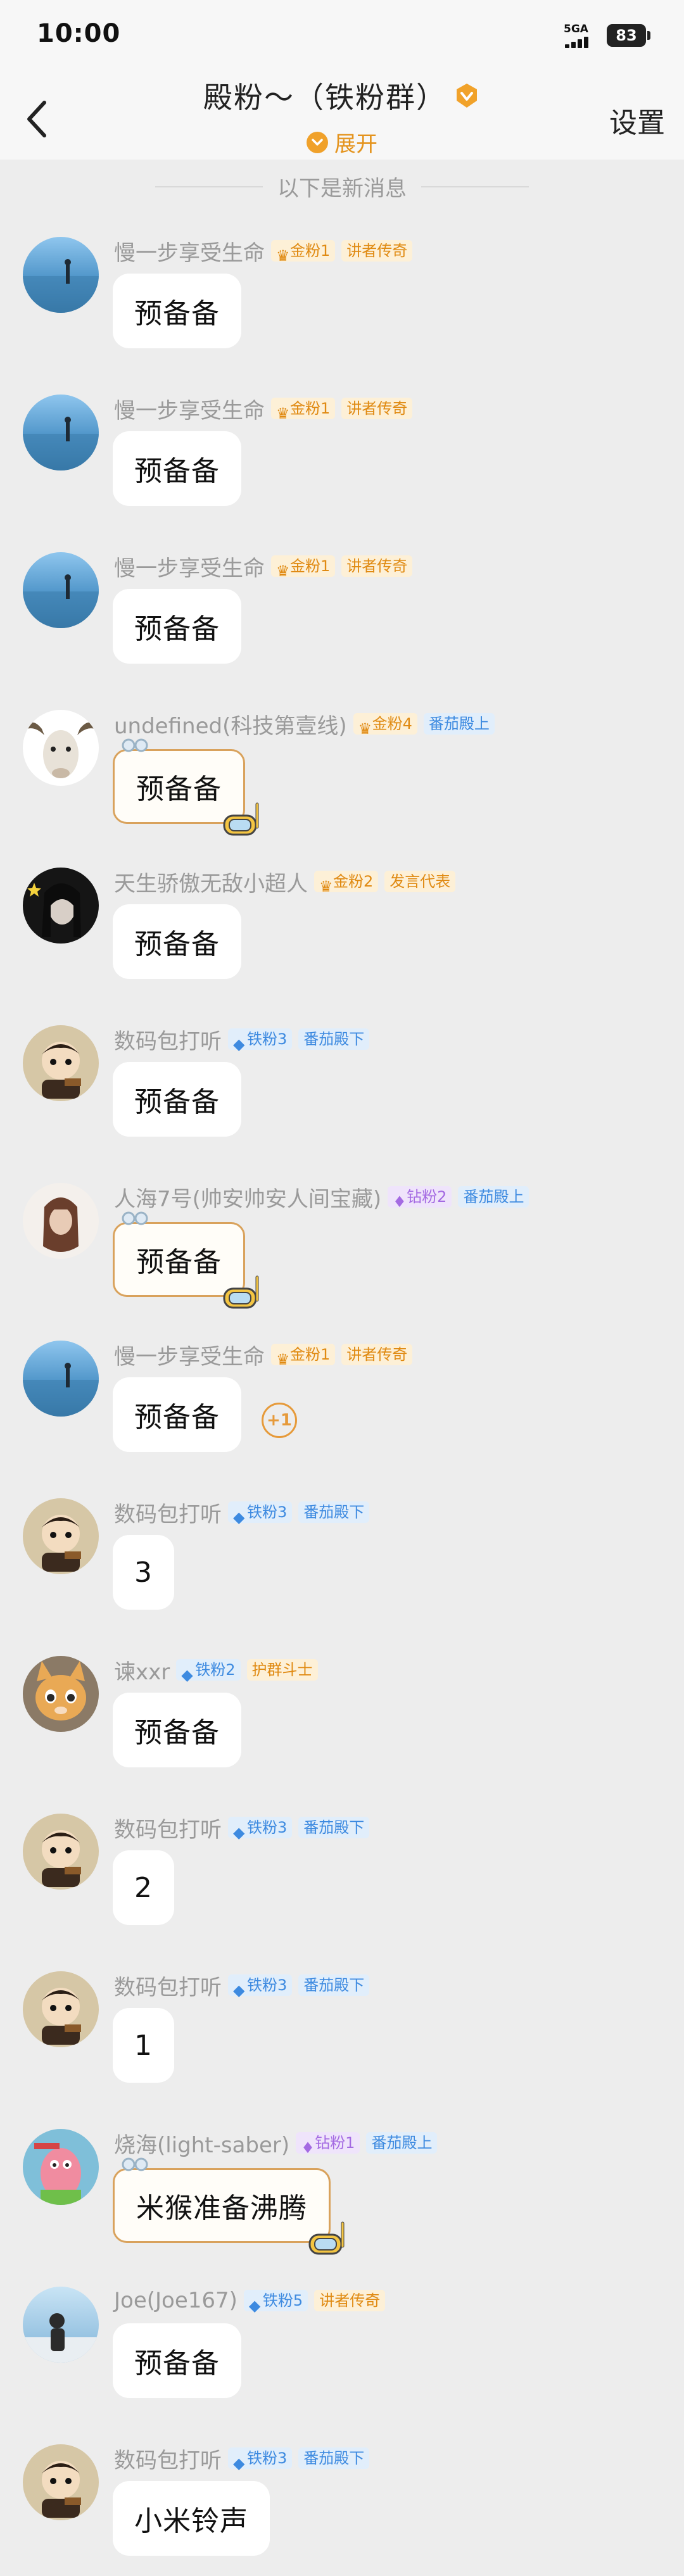 This screenshot has width=684, height=2576. I want to click on sender-name: Joe(Joe167), so click(176, 2300).